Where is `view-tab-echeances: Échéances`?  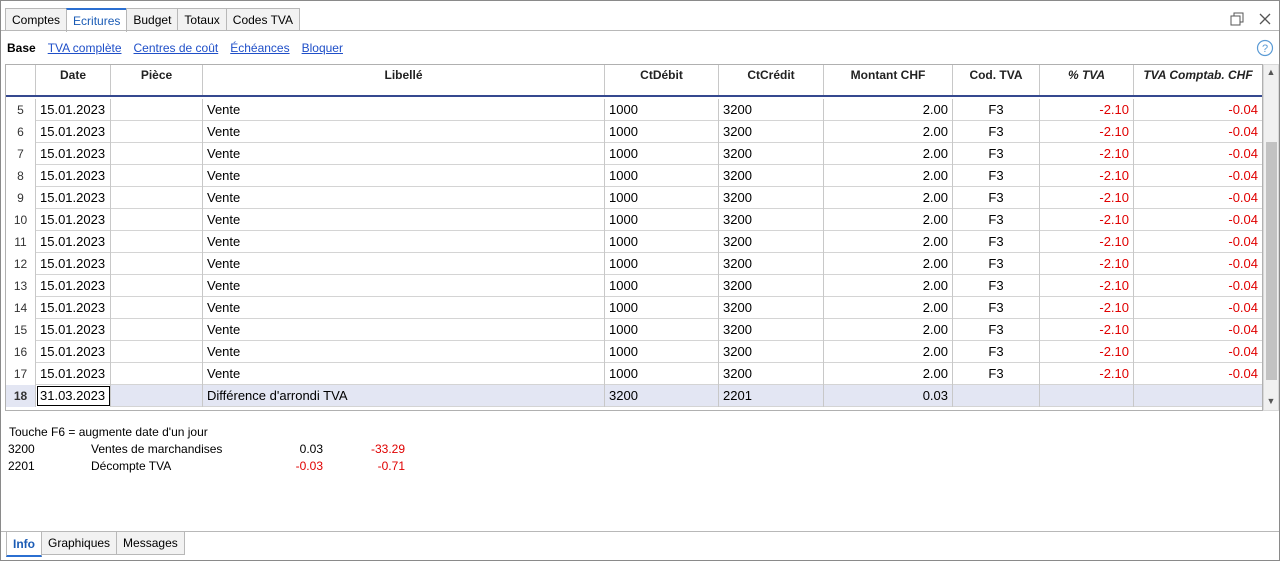 view-tab-echeances: Échéances is located at coordinates (259, 48).